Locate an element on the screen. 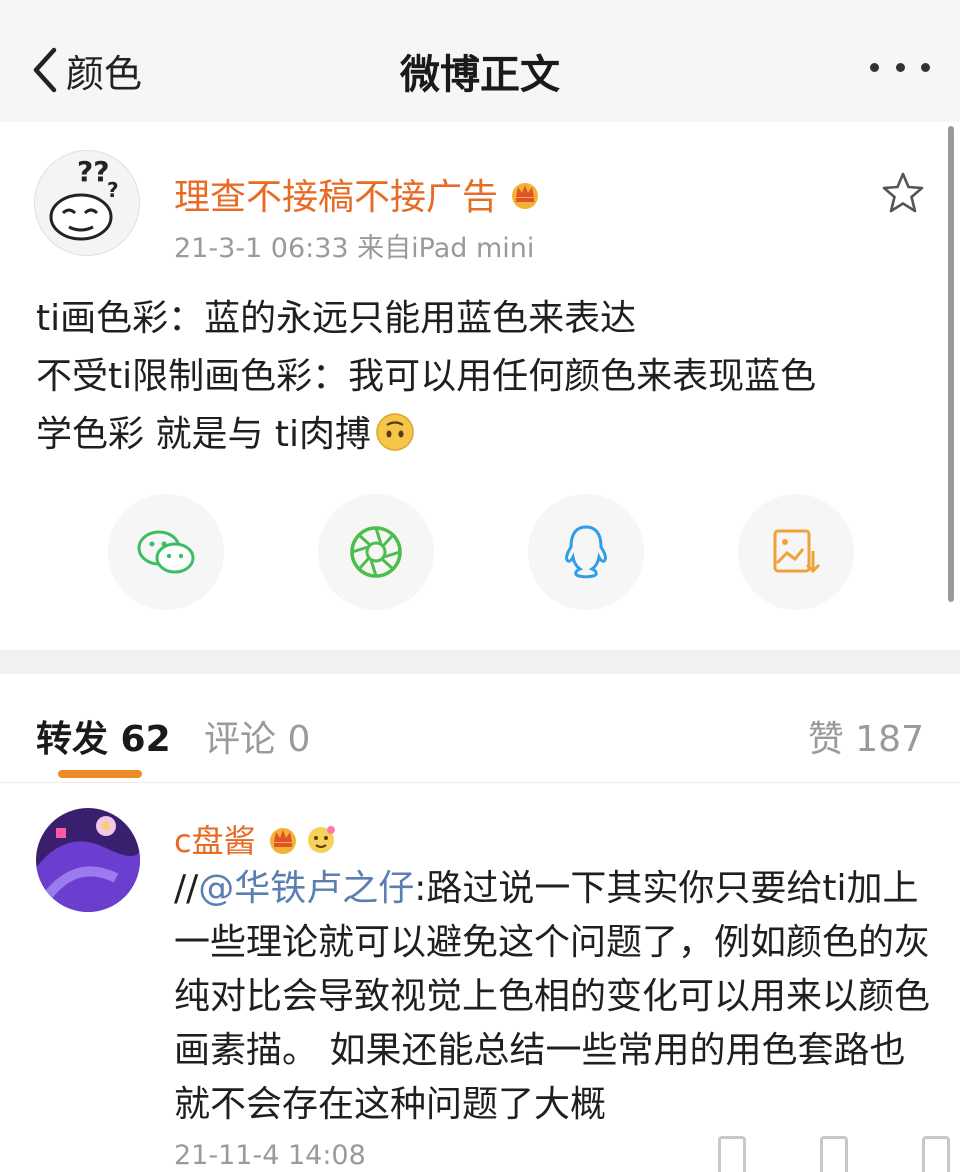 The width and height of the screenshot is (960, 1172). post-line-3: 学色彩 就是与 ti肉搏 is located at coordinates (481, 435).